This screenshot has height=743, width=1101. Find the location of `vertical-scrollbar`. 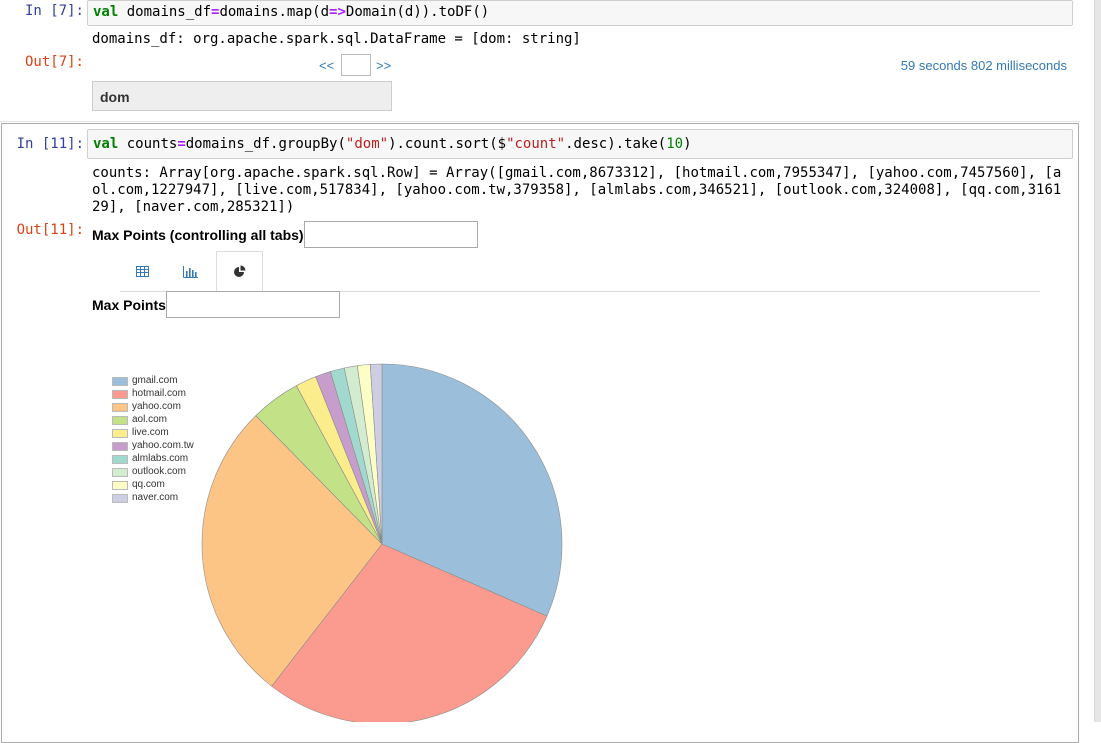

vertical-scrollbar is located at coordinates (1097, 361).